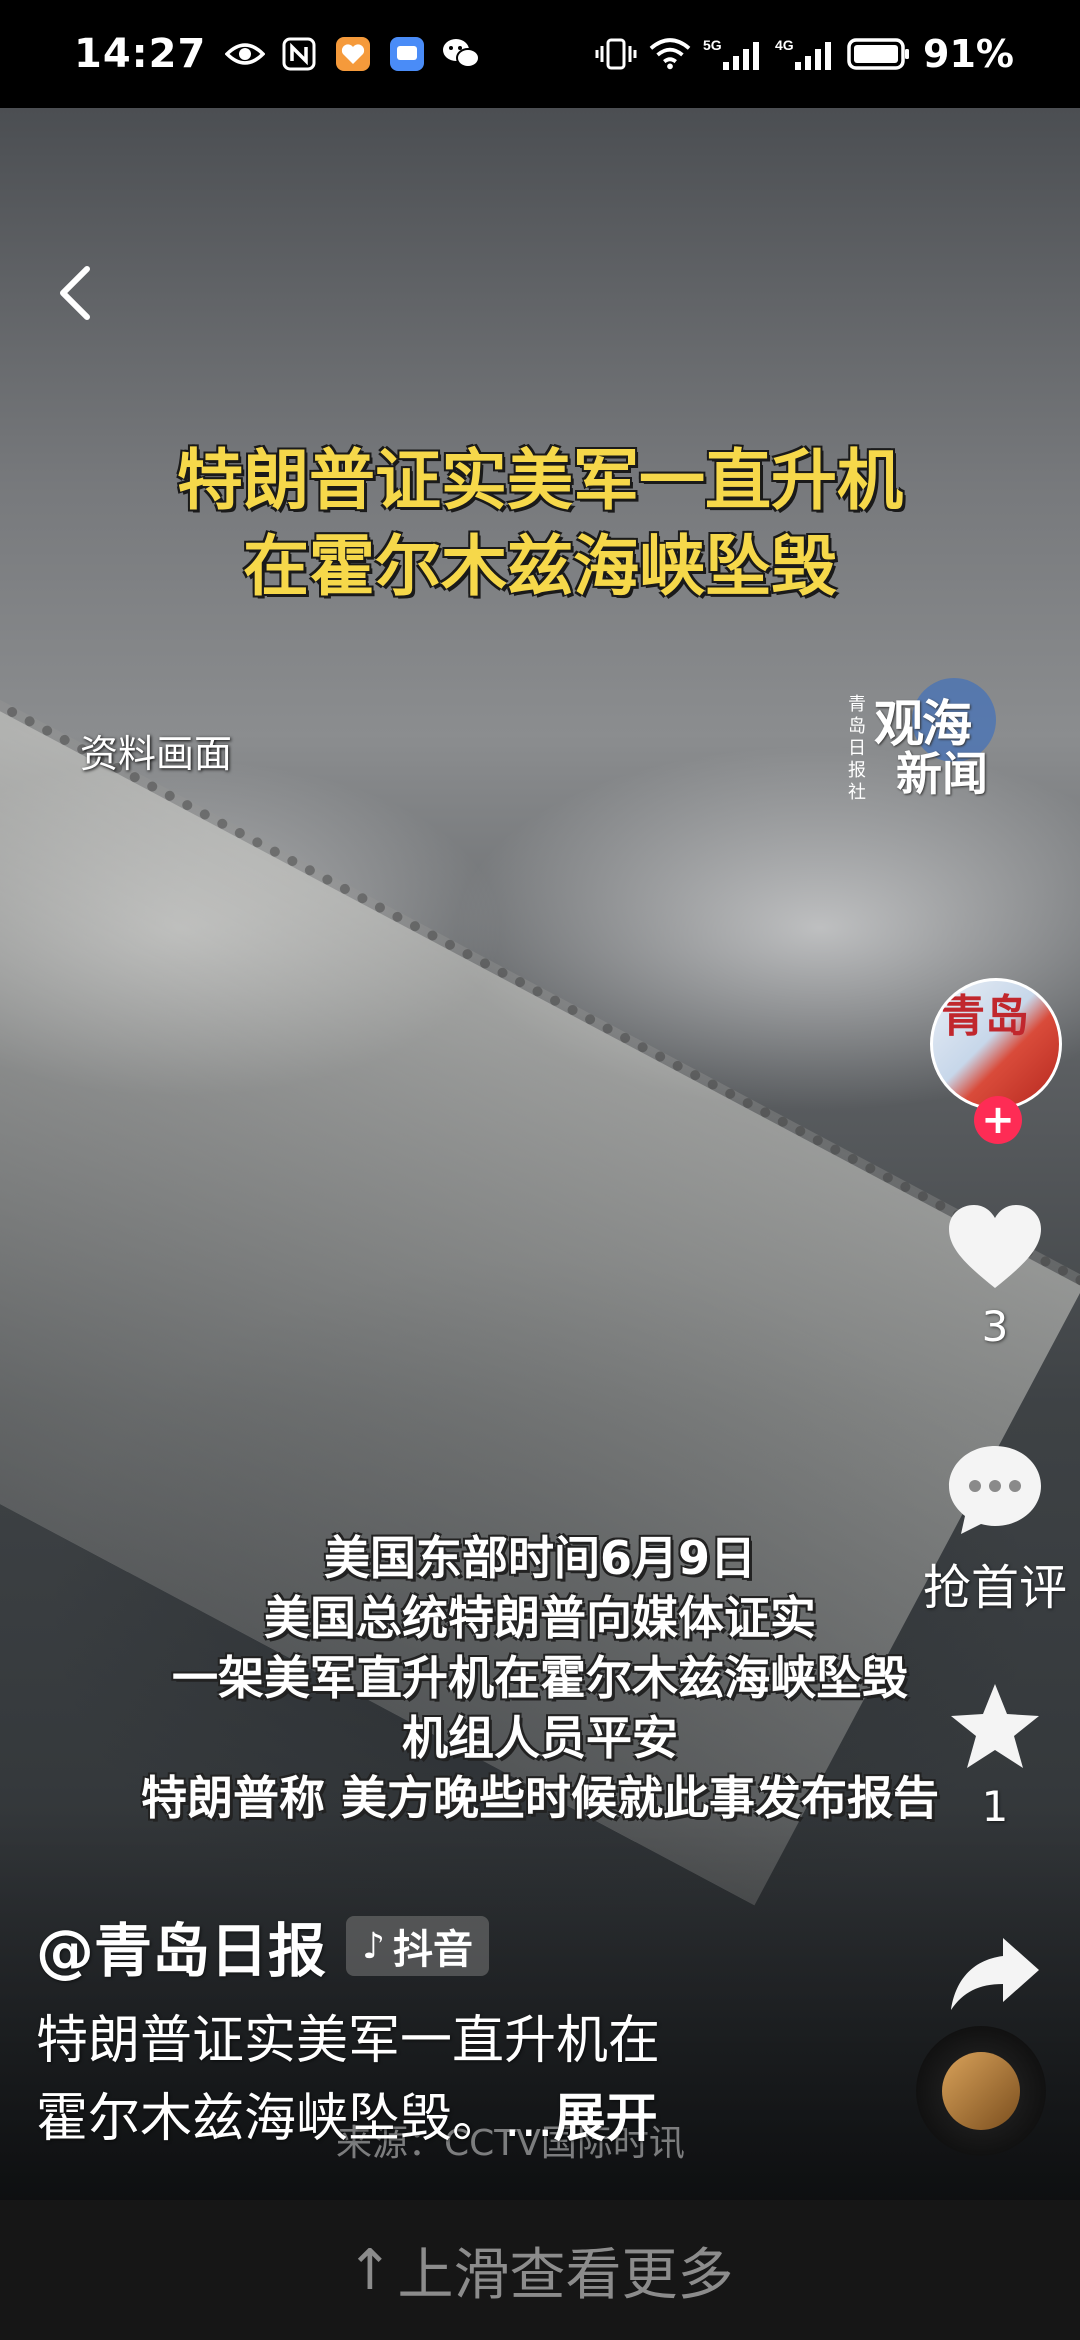 This screenshot has width=1080, height=2340. I want to click on back-arrow-icon, so click(75, 293).